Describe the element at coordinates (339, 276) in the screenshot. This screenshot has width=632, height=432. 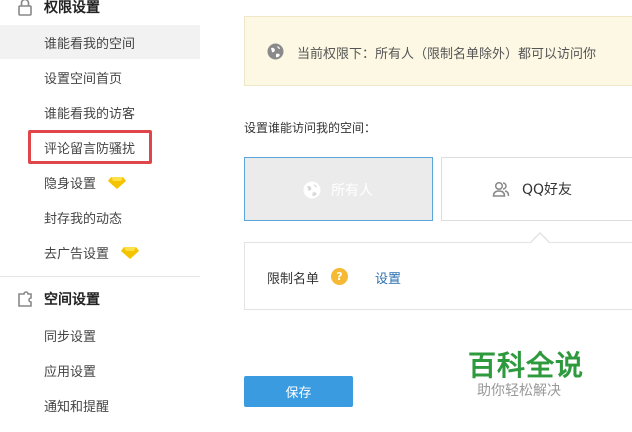
I see `help-icon: ?` at that location.